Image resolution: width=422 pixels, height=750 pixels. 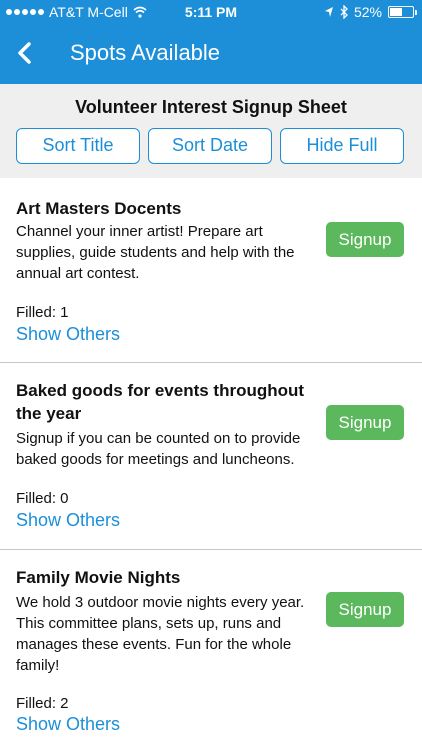 What do you see at coordinates (25, 53) in the screenshot?
I see `chevron-left-icon` at bounding box center [25, 53].